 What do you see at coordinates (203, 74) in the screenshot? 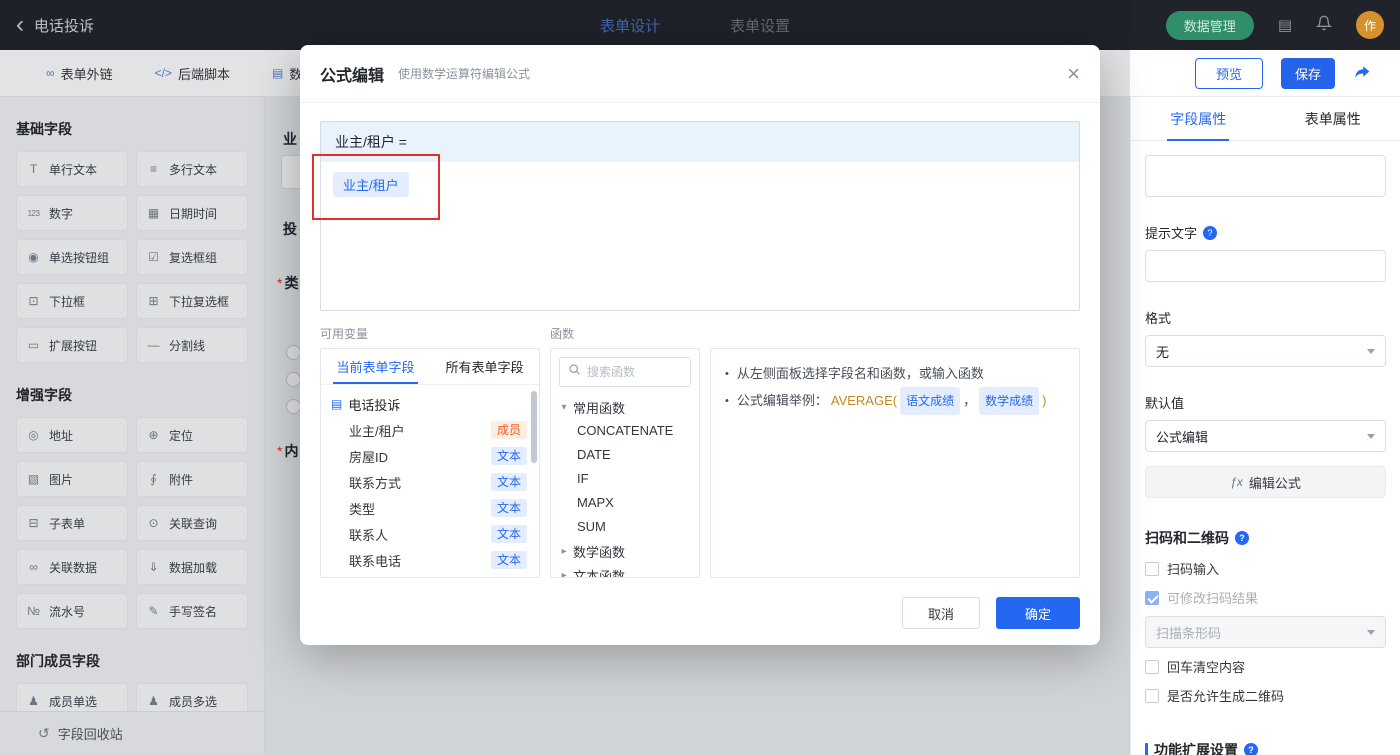
I see `toolbar-item-label: 后端脚本` at bounding box center [203, 74].